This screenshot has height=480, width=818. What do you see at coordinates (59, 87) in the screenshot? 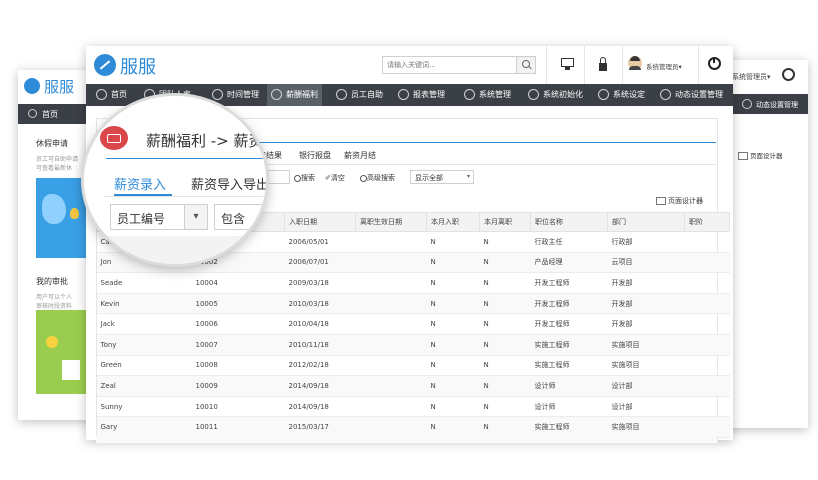
I see `logo-text: 服服` at bounding box center [59, 87].